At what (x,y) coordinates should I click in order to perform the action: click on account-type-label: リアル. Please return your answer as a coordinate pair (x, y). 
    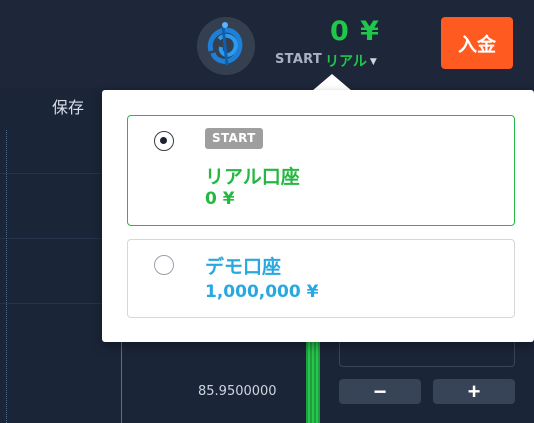
    Looking at the image, I should click on (346, 62).